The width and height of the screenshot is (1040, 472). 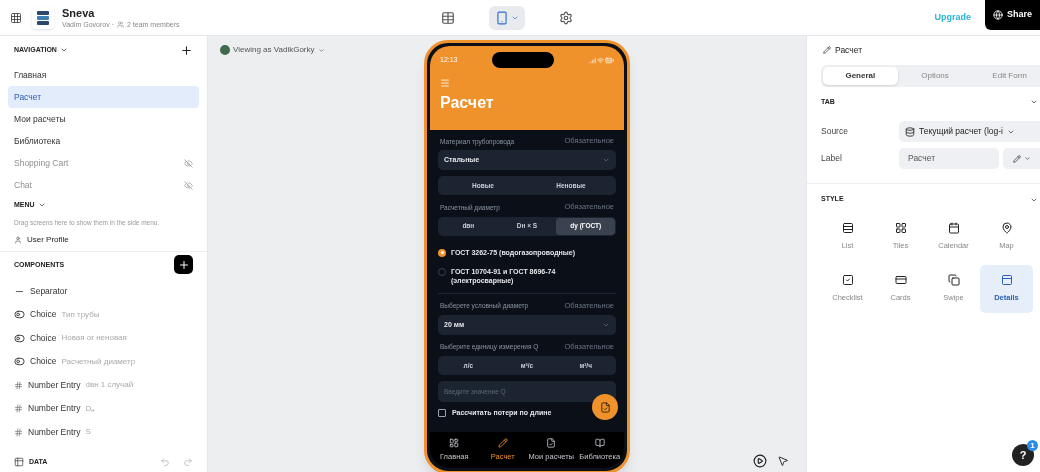 What do you see at coordinates (103, 163) in the screenshot?
I see `nav-item: Shopping Cart` at bounding box center [103, 163].